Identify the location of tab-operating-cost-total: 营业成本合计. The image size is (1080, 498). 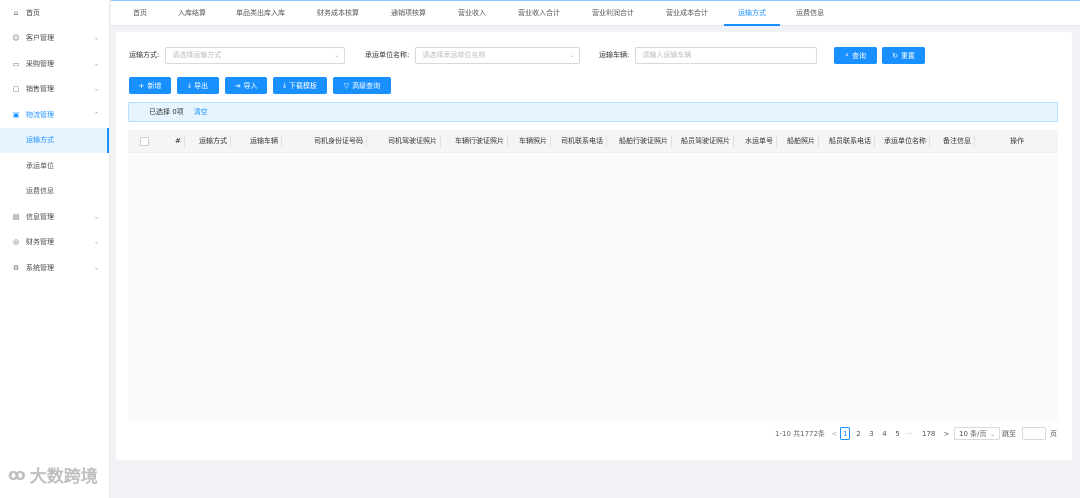
(687, 13).